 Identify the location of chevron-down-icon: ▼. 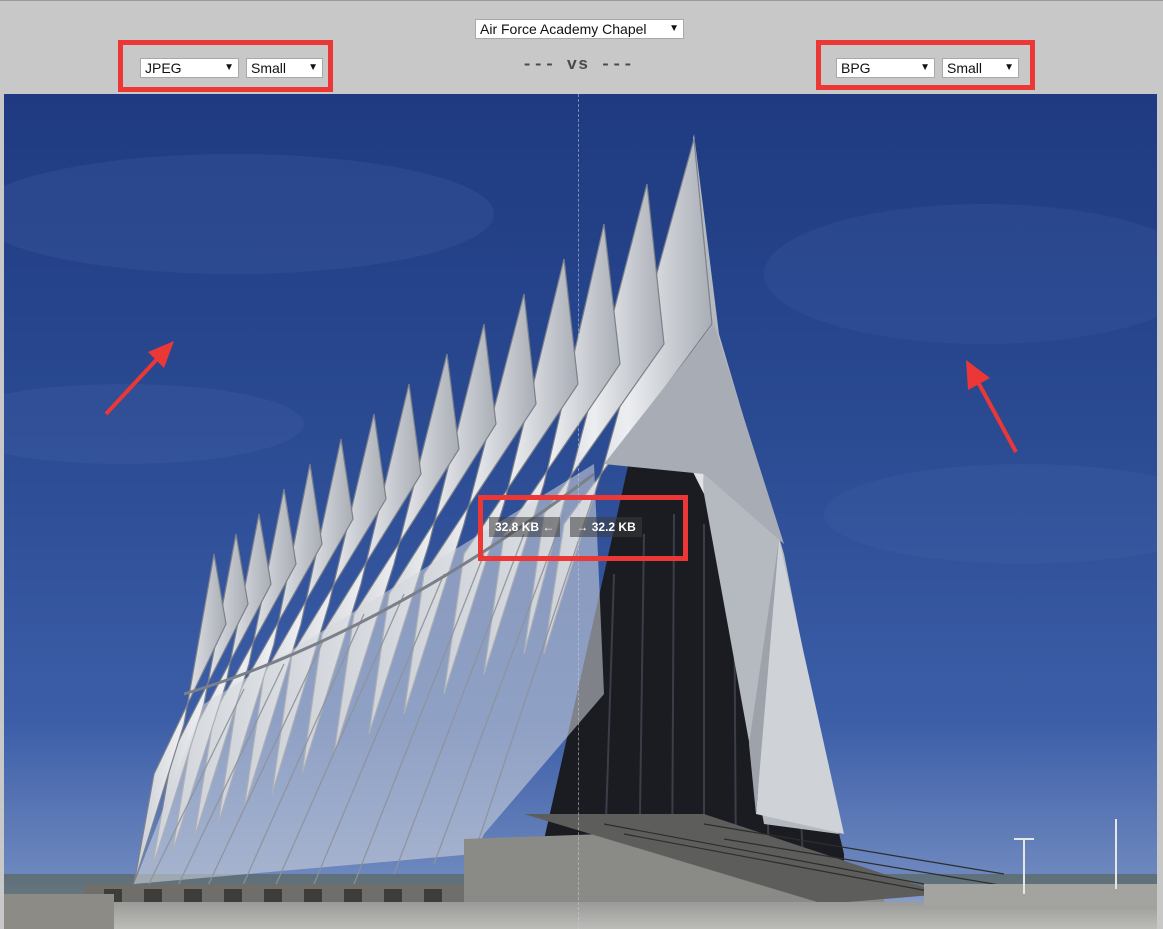
(674, 28).